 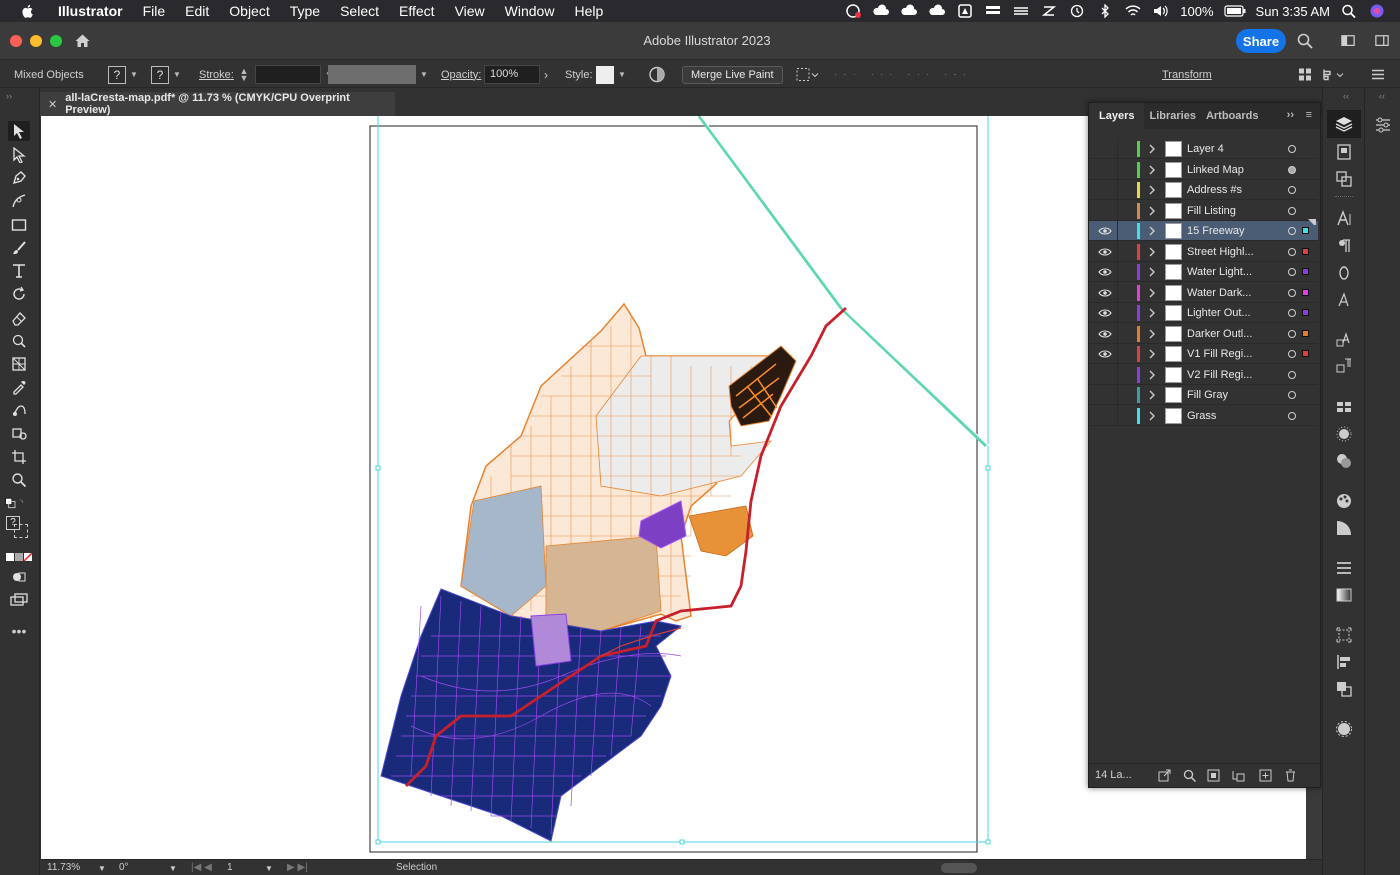 I want to click on isolate-icon, so click(x=1305, y=74).